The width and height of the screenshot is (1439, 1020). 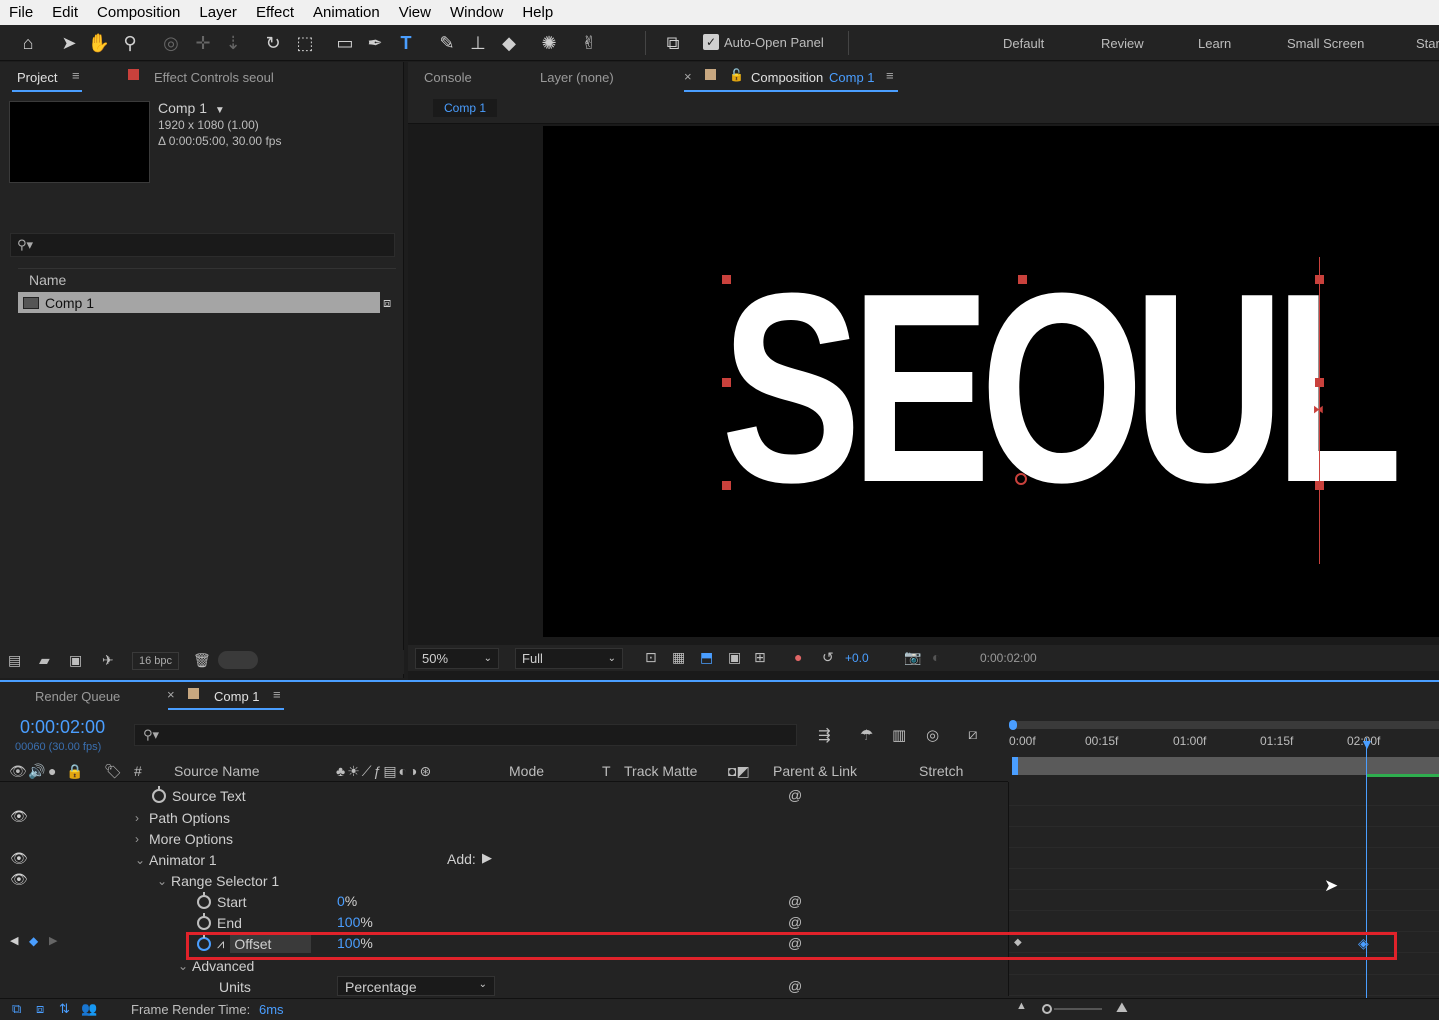 What do you see at coordinates (504, 922) in the screenshot?
I see `property-end: End 100% @` at bounding box center [504, 922].